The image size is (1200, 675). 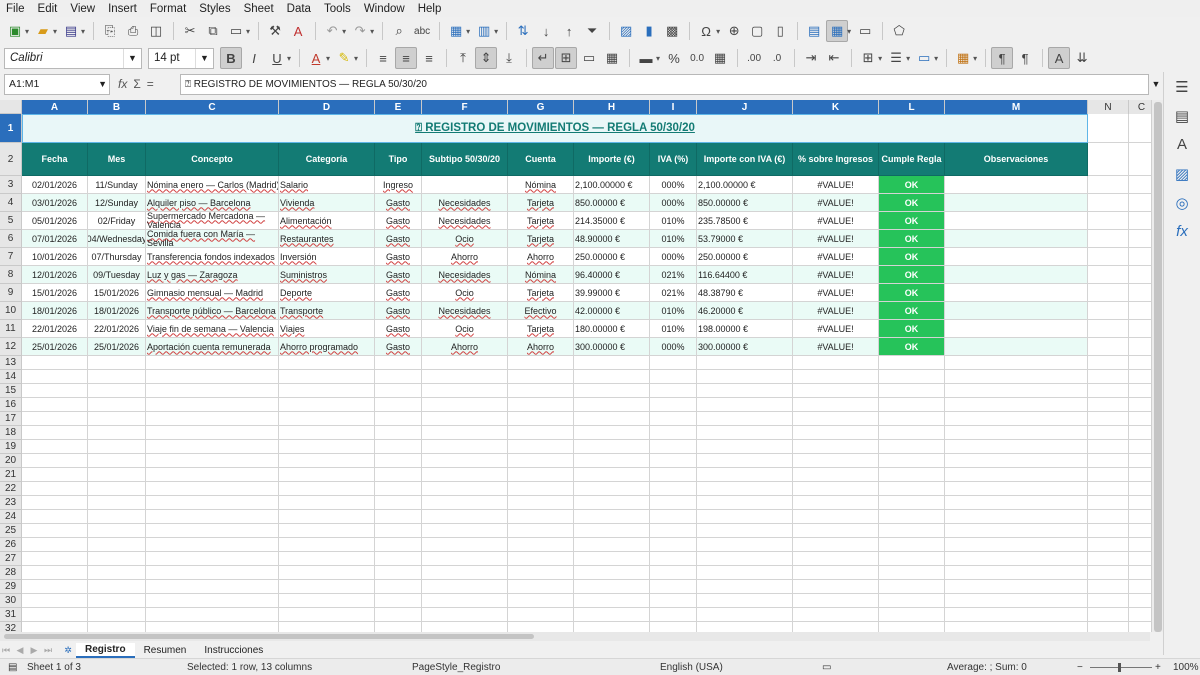 I want to click on row-header: 15, so click(x=11, y=391).